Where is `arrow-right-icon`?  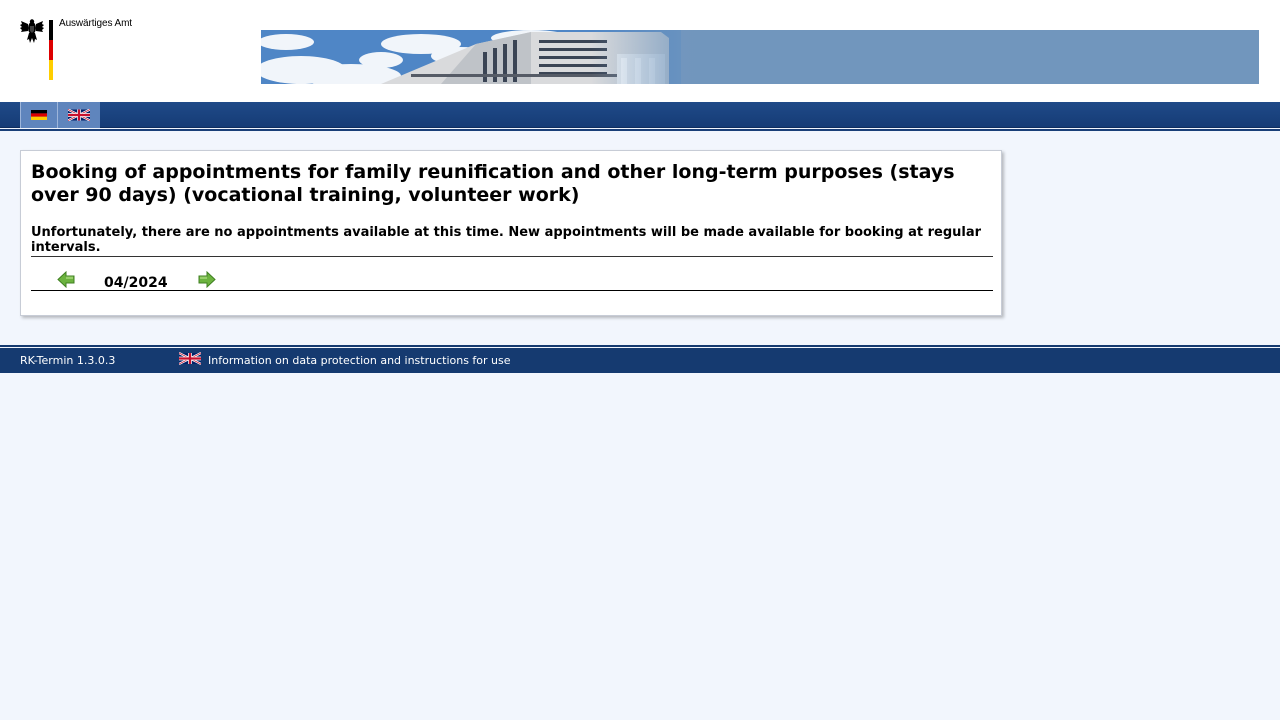 arrow-right-icon is located at coordinates (207, 279).